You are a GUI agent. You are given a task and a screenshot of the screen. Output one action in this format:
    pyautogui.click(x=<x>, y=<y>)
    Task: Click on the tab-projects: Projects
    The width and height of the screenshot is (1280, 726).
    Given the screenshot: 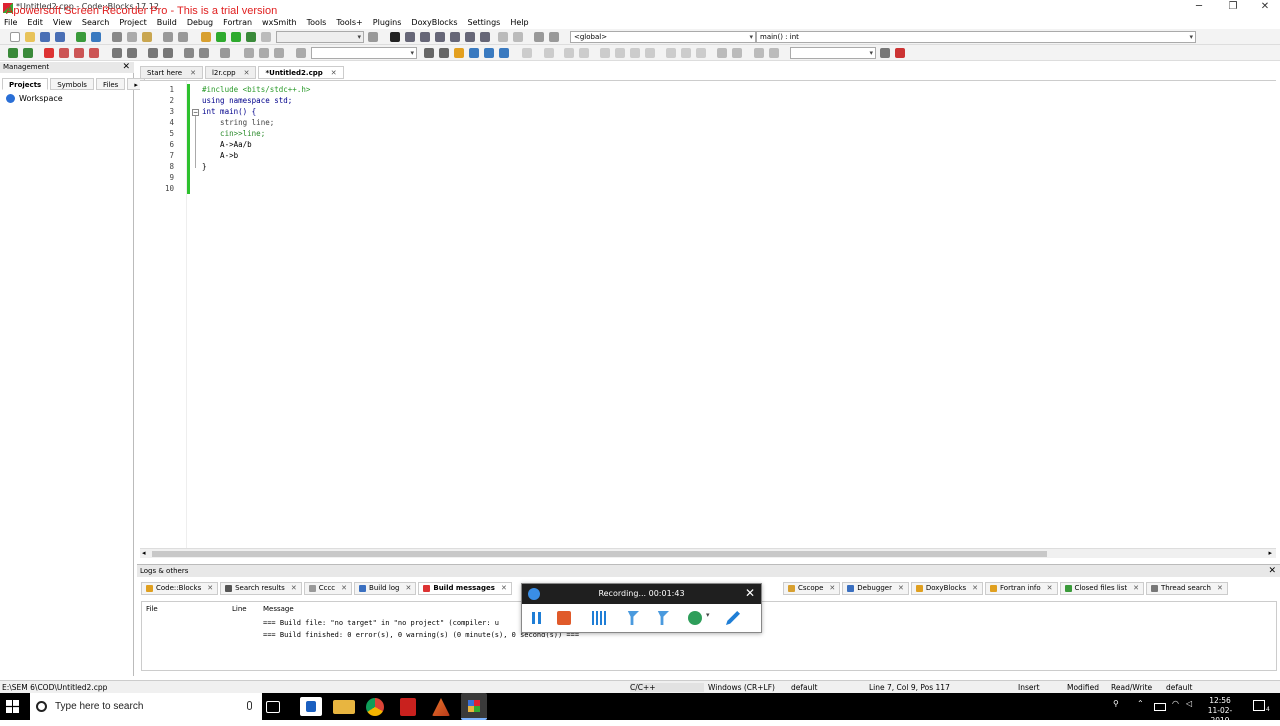 What is the action you would take?
    pyautogui.click(x=25, y=84)
    